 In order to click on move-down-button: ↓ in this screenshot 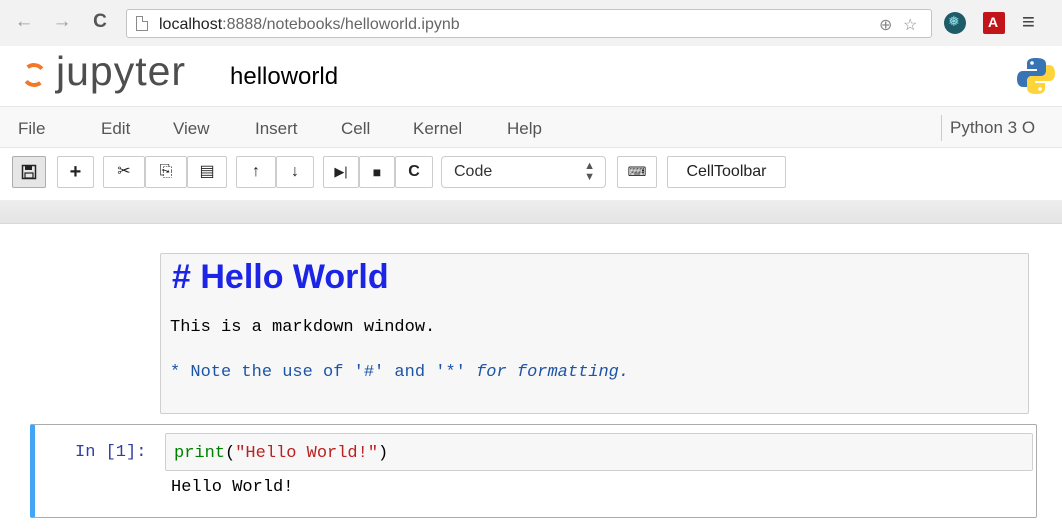, I will do `click(295, 172)`.